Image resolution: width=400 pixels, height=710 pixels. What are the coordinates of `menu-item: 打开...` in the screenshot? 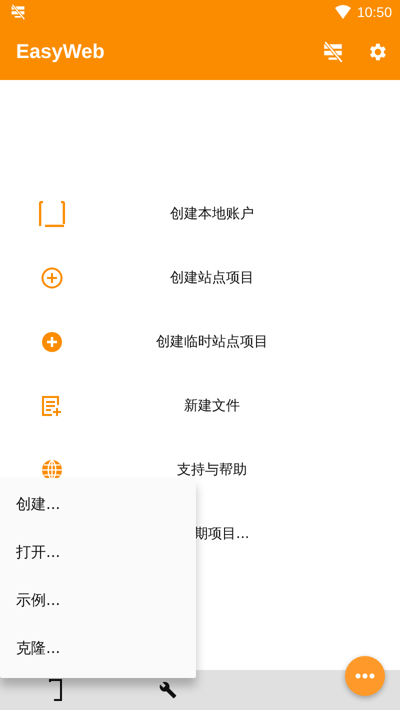 It's located at (98, 552).